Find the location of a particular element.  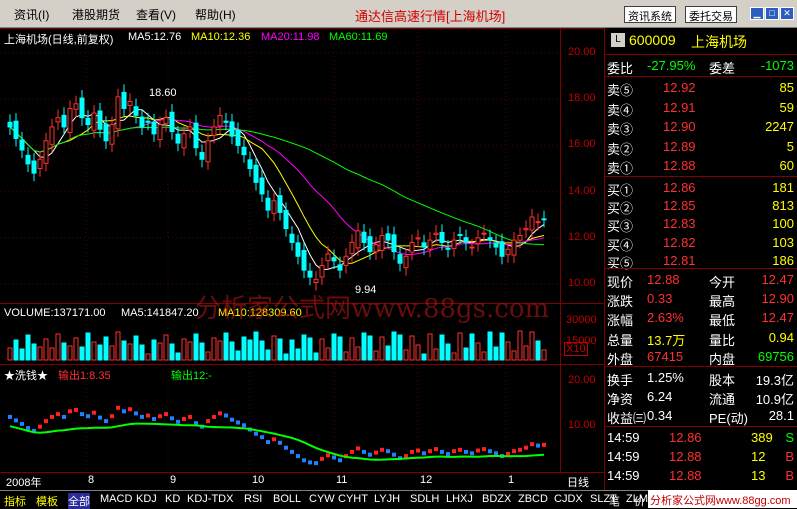

tab-cyw: CYW is located at coordinates (322, 499).